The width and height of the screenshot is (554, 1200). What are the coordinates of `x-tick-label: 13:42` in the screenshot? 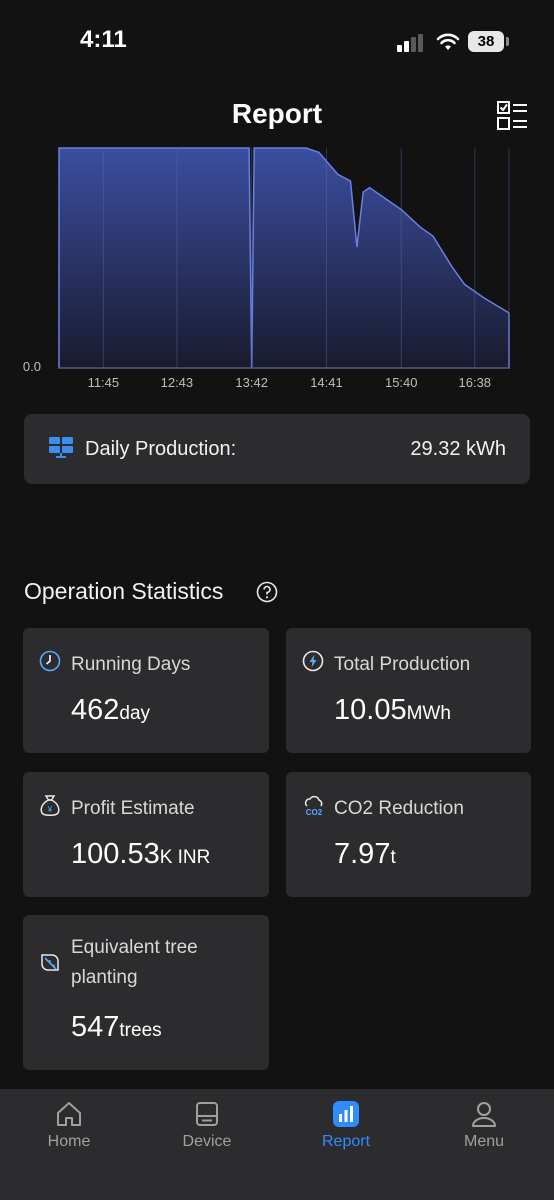 It's located at (251, 382).